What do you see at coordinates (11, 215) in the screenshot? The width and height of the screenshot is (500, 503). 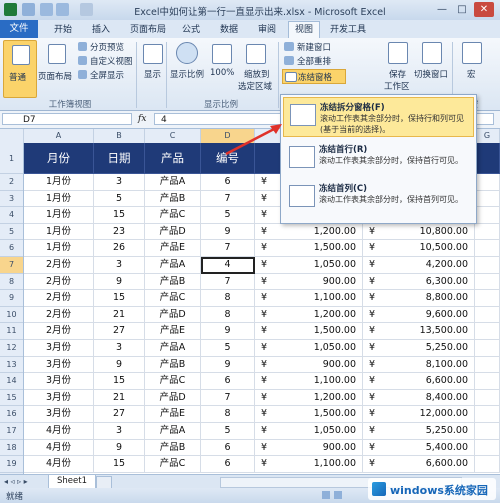 I see `row-header: 4` at bounding box center [11, 215].